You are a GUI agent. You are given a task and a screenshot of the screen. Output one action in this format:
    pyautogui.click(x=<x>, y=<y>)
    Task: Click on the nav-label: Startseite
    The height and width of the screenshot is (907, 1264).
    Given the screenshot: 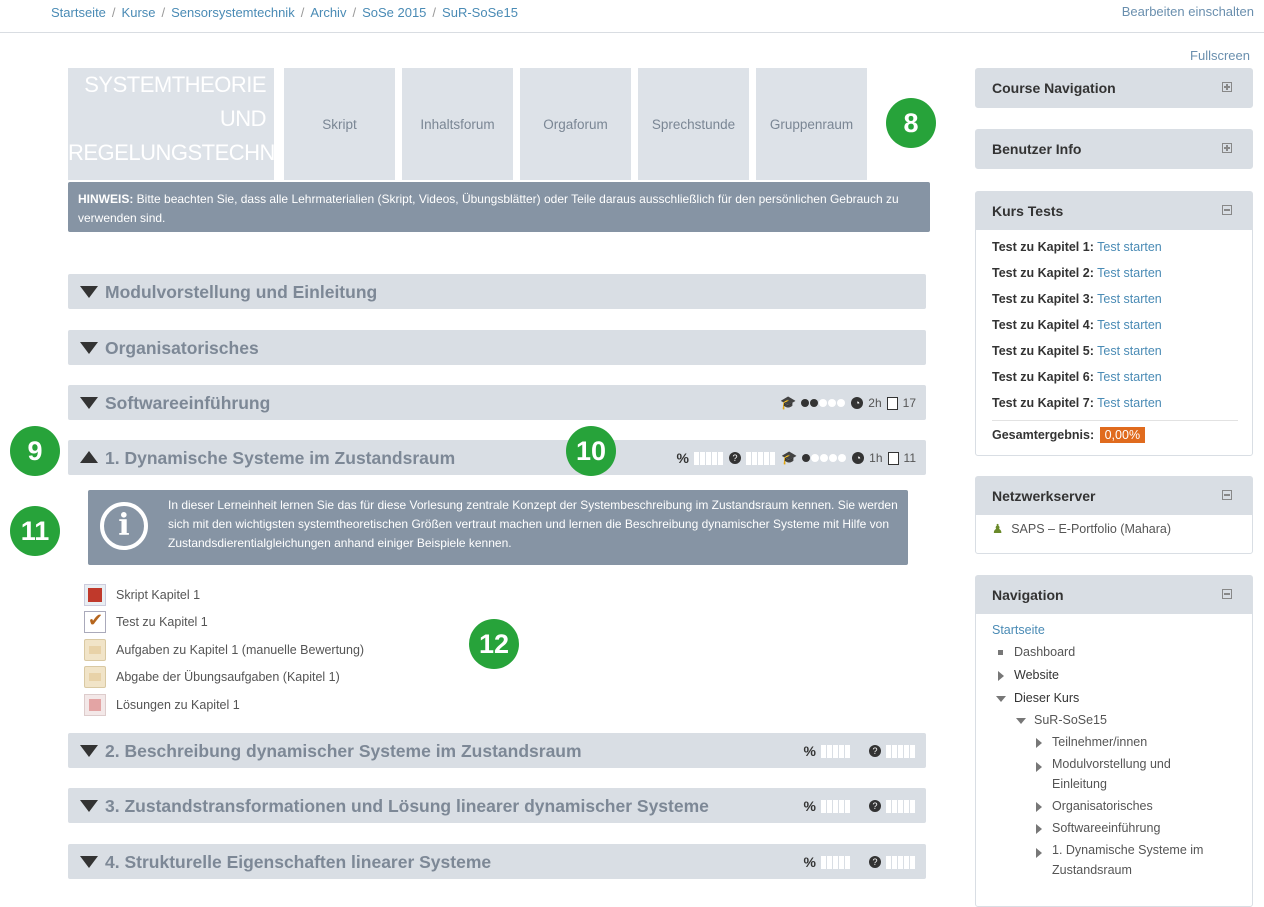 What is the action you would take?
    pyautogui.click(x=1018, y=630)
    